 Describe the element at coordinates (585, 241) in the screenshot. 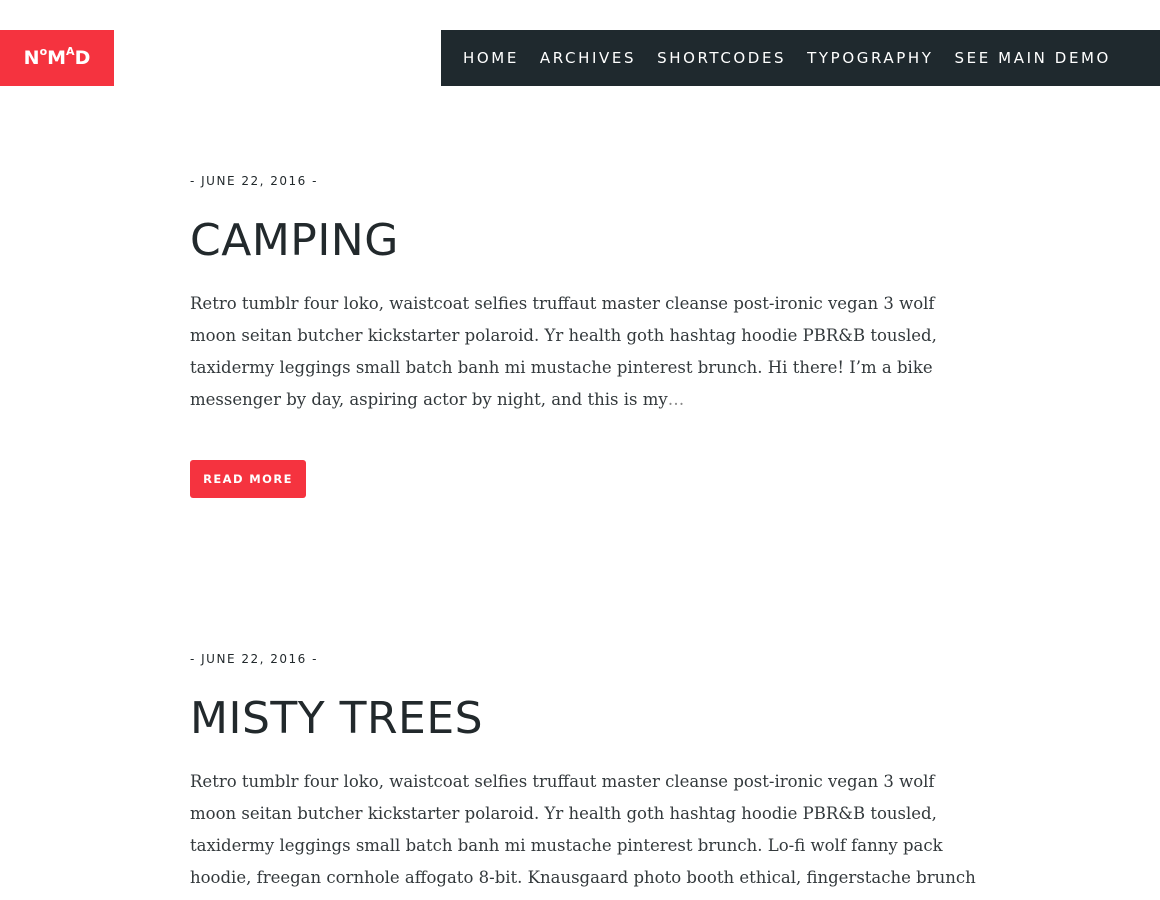

I see `post-title: CAMPING` at that location.